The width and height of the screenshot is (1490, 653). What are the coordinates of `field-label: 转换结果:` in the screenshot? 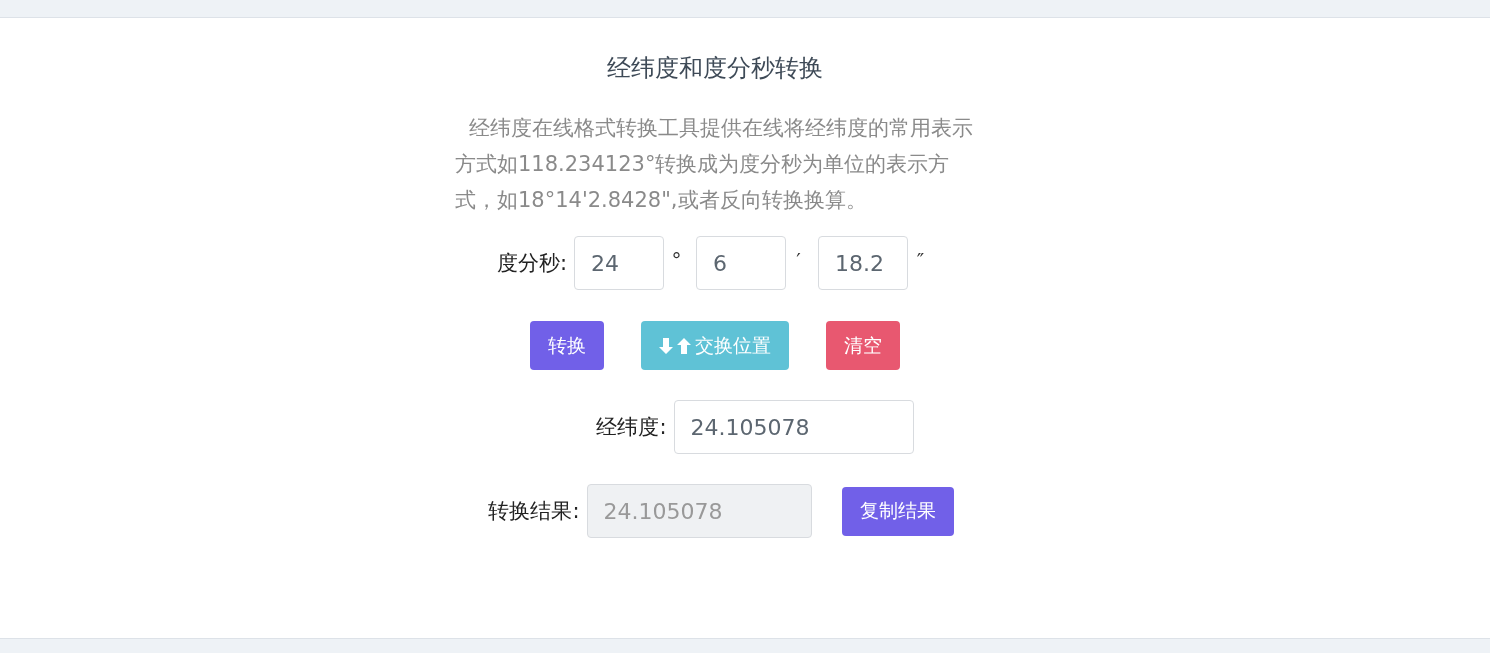 It's located at (534, 511).